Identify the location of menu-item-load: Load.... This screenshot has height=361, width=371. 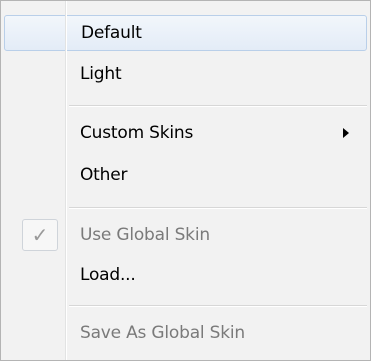
(185, 275).